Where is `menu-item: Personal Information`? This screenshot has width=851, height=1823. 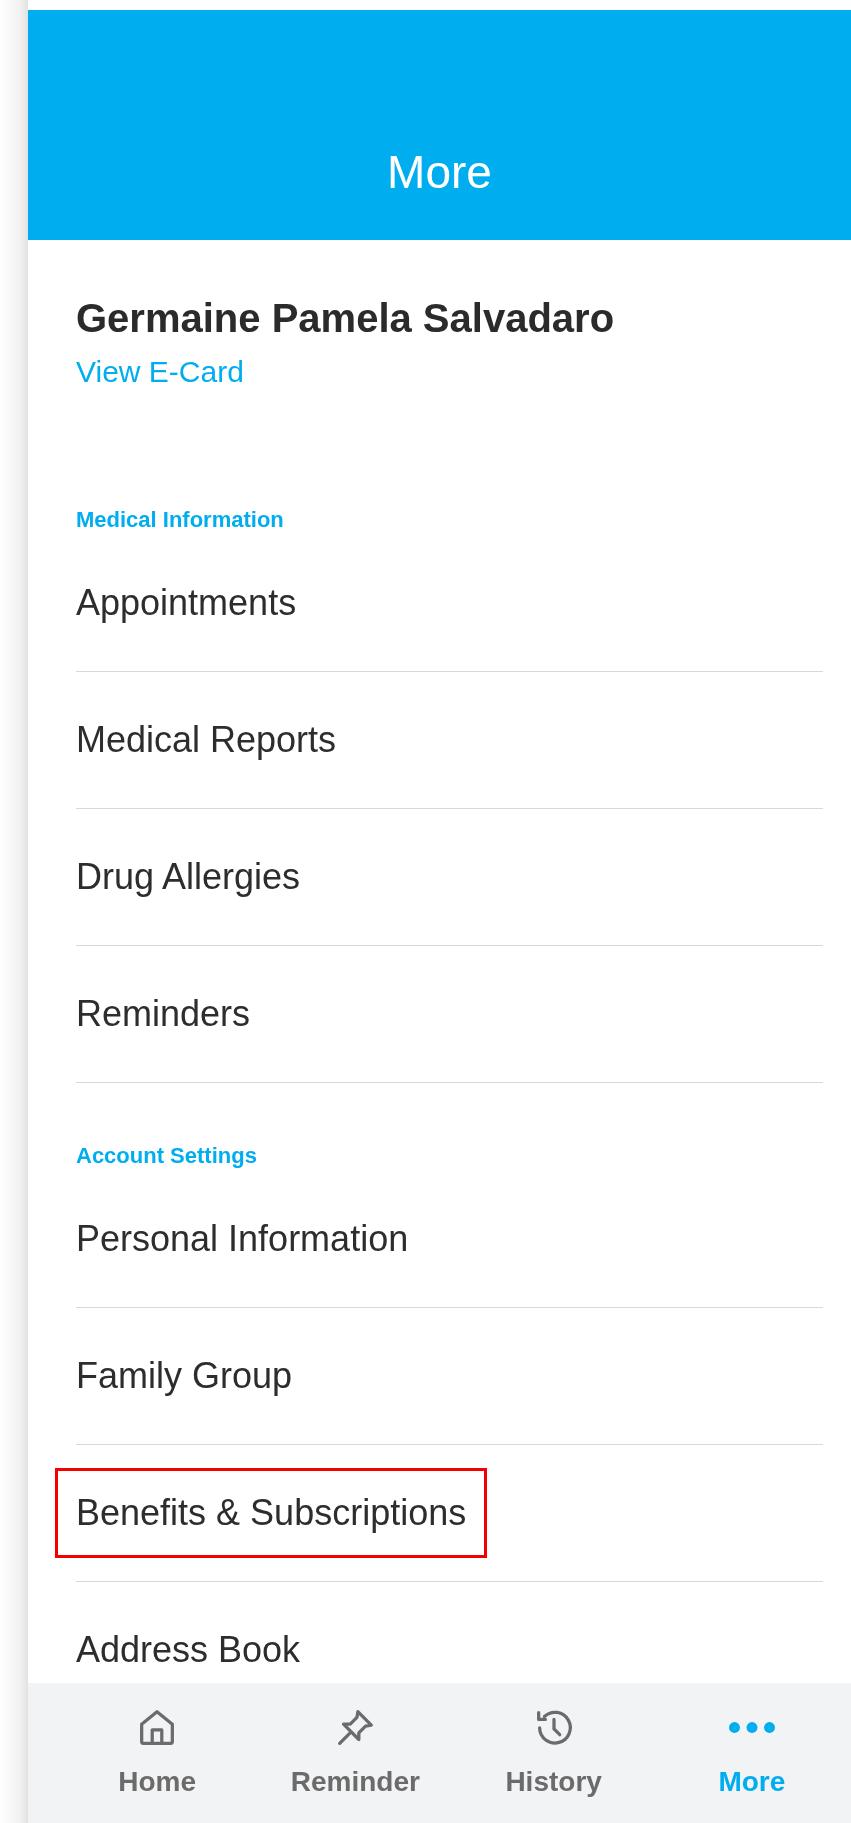
menu-item: Personal Information is located at coordinates (242, 1239).